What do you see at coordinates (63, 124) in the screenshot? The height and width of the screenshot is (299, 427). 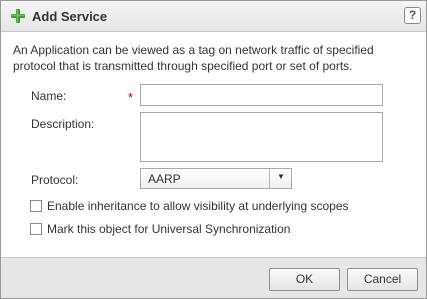 I see `description-label: Description:` at bounding box center [63, 124].